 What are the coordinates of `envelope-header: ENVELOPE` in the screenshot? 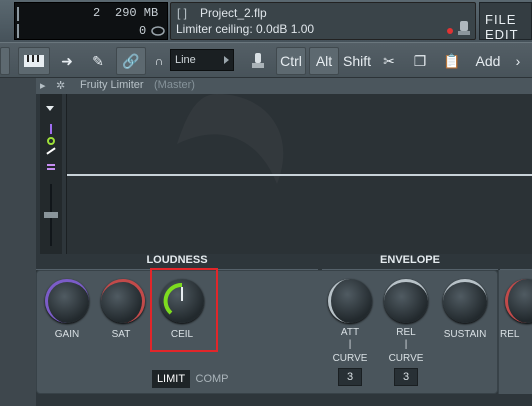 It's located at (410, 262).